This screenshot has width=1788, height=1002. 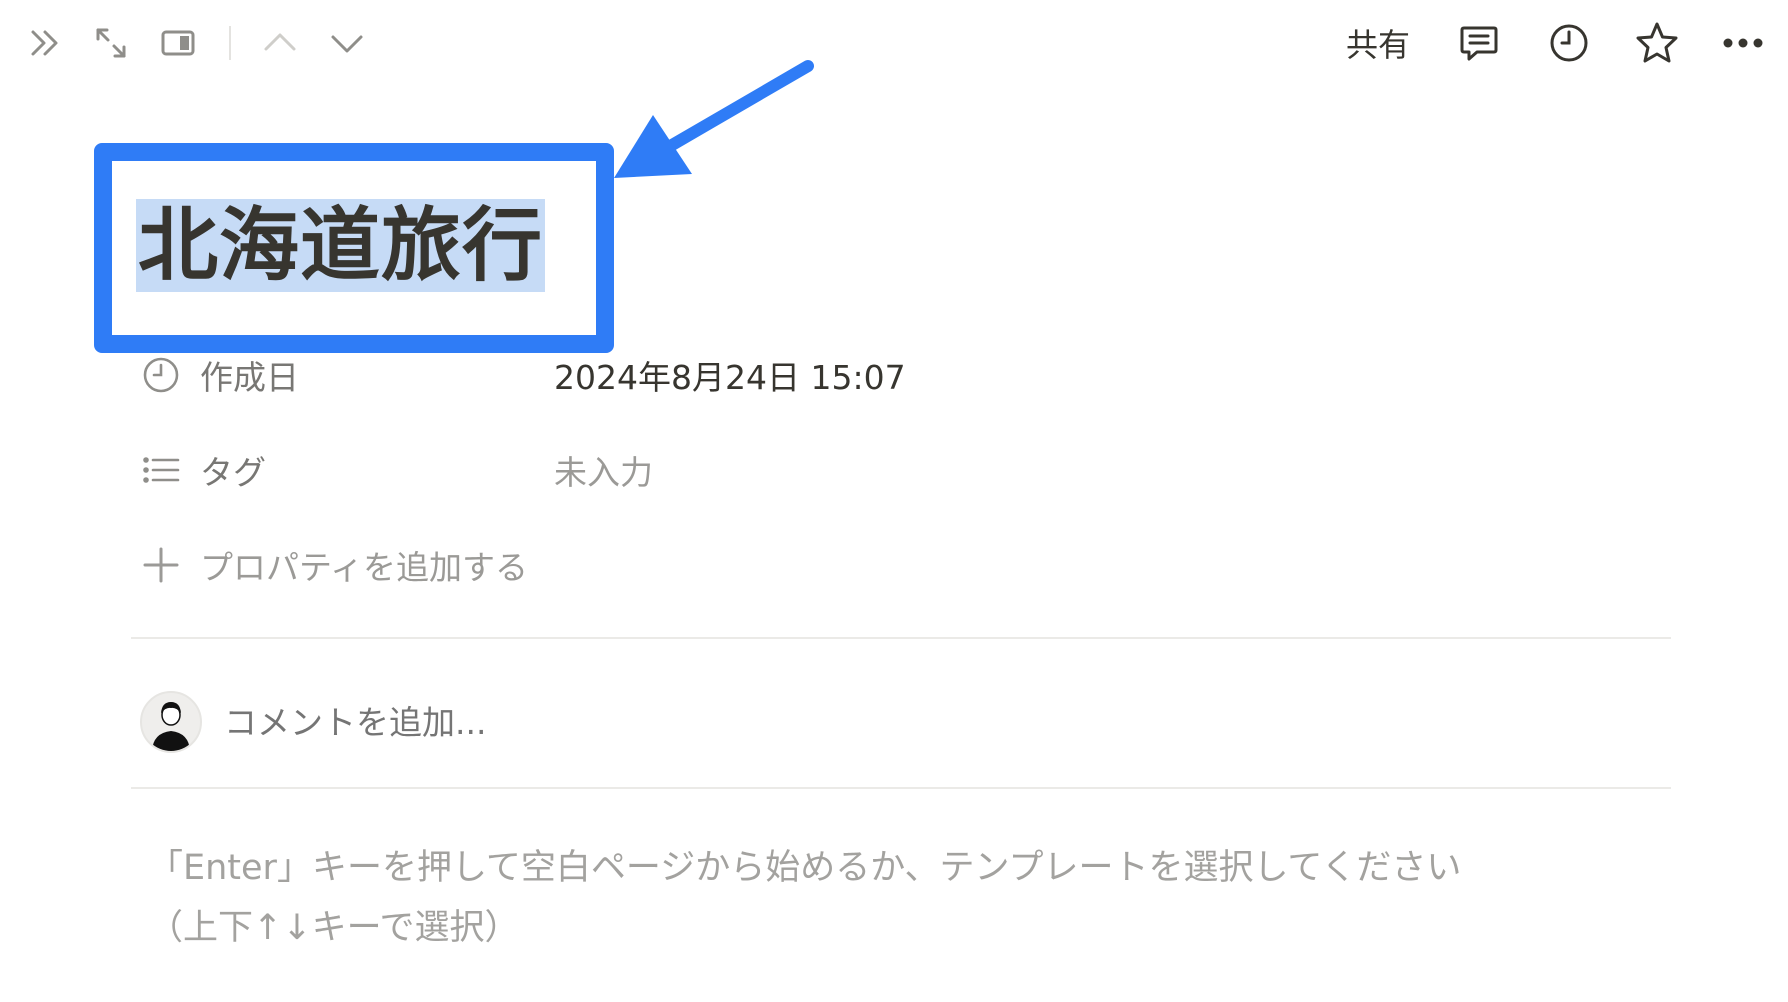 What do you see at coordinates (603, 470) in the screenshot?
I see `property-value-empty: 未入力` at bounding box center [603, 470].